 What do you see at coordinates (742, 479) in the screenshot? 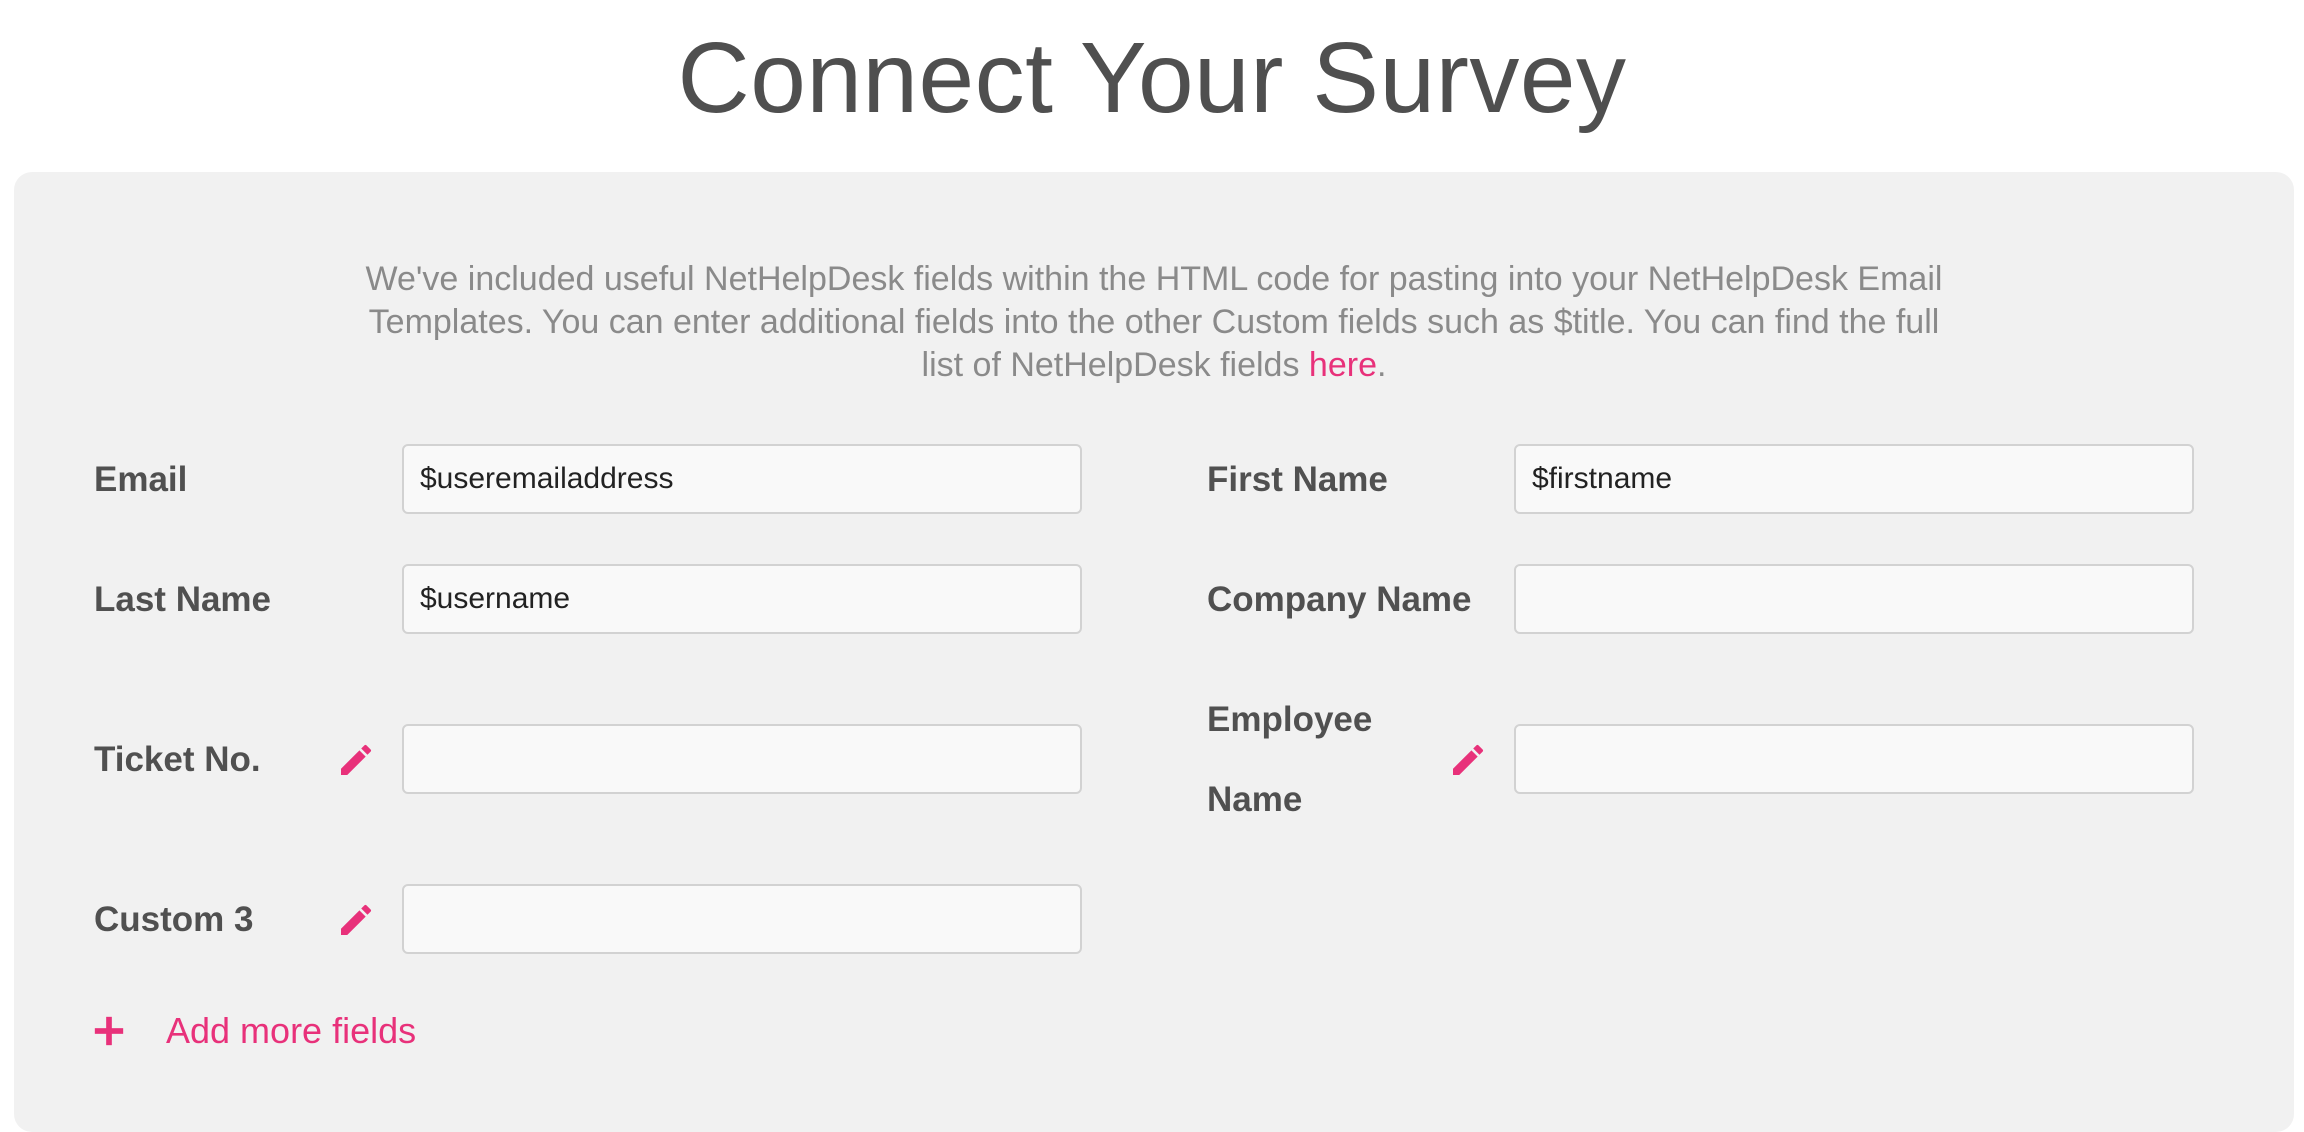
I see `email-field` at bounding box center [742, 479].